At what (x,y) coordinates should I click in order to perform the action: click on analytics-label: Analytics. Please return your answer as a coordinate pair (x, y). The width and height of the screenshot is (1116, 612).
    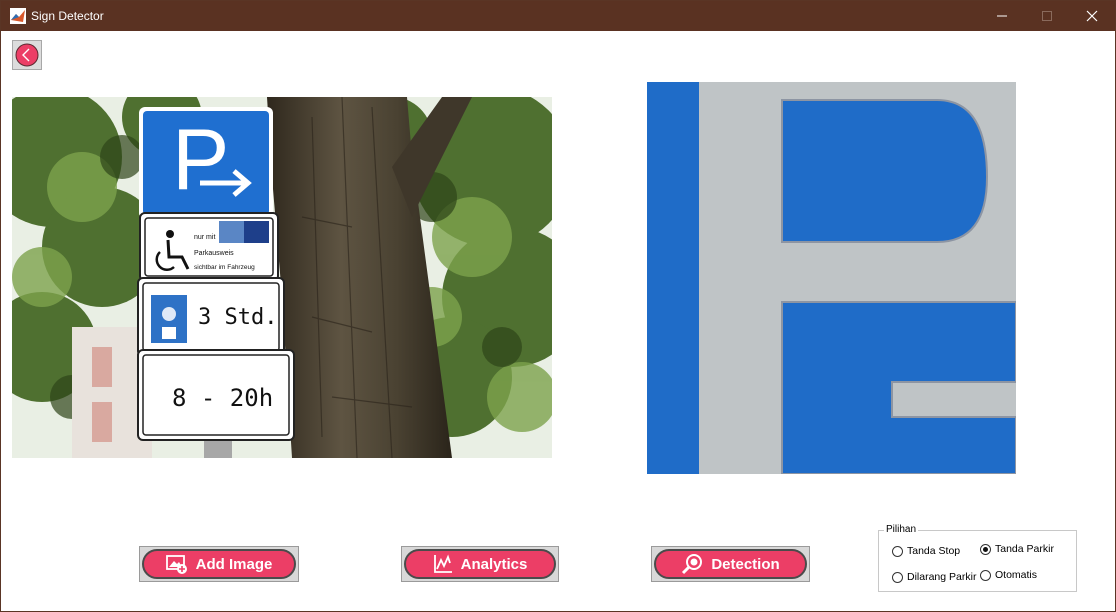
    Looking at the image, I should click on (494, 564).